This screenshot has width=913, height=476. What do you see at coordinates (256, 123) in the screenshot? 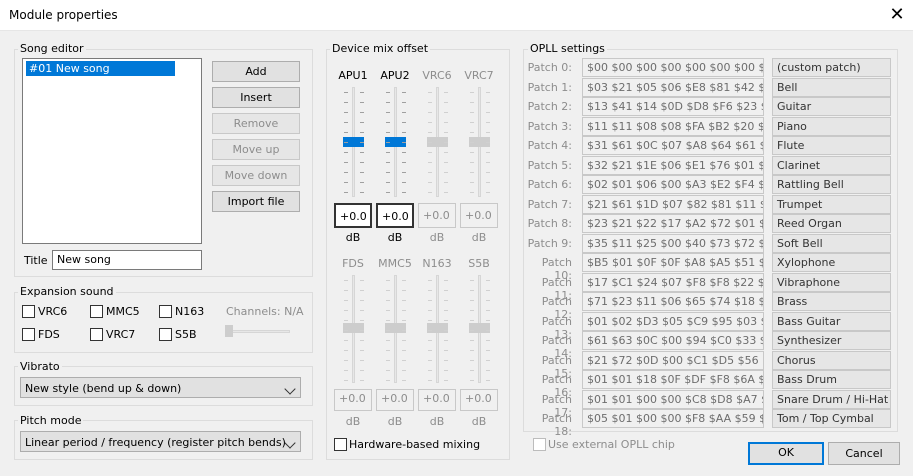
I see `remove-button: Remove` at bounding box center [256, 123].